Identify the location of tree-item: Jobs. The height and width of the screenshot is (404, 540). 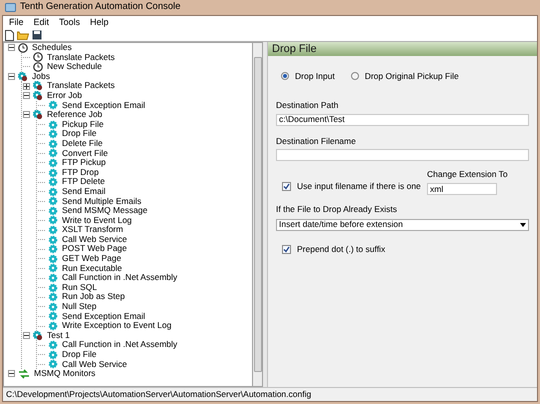
(41, 77).